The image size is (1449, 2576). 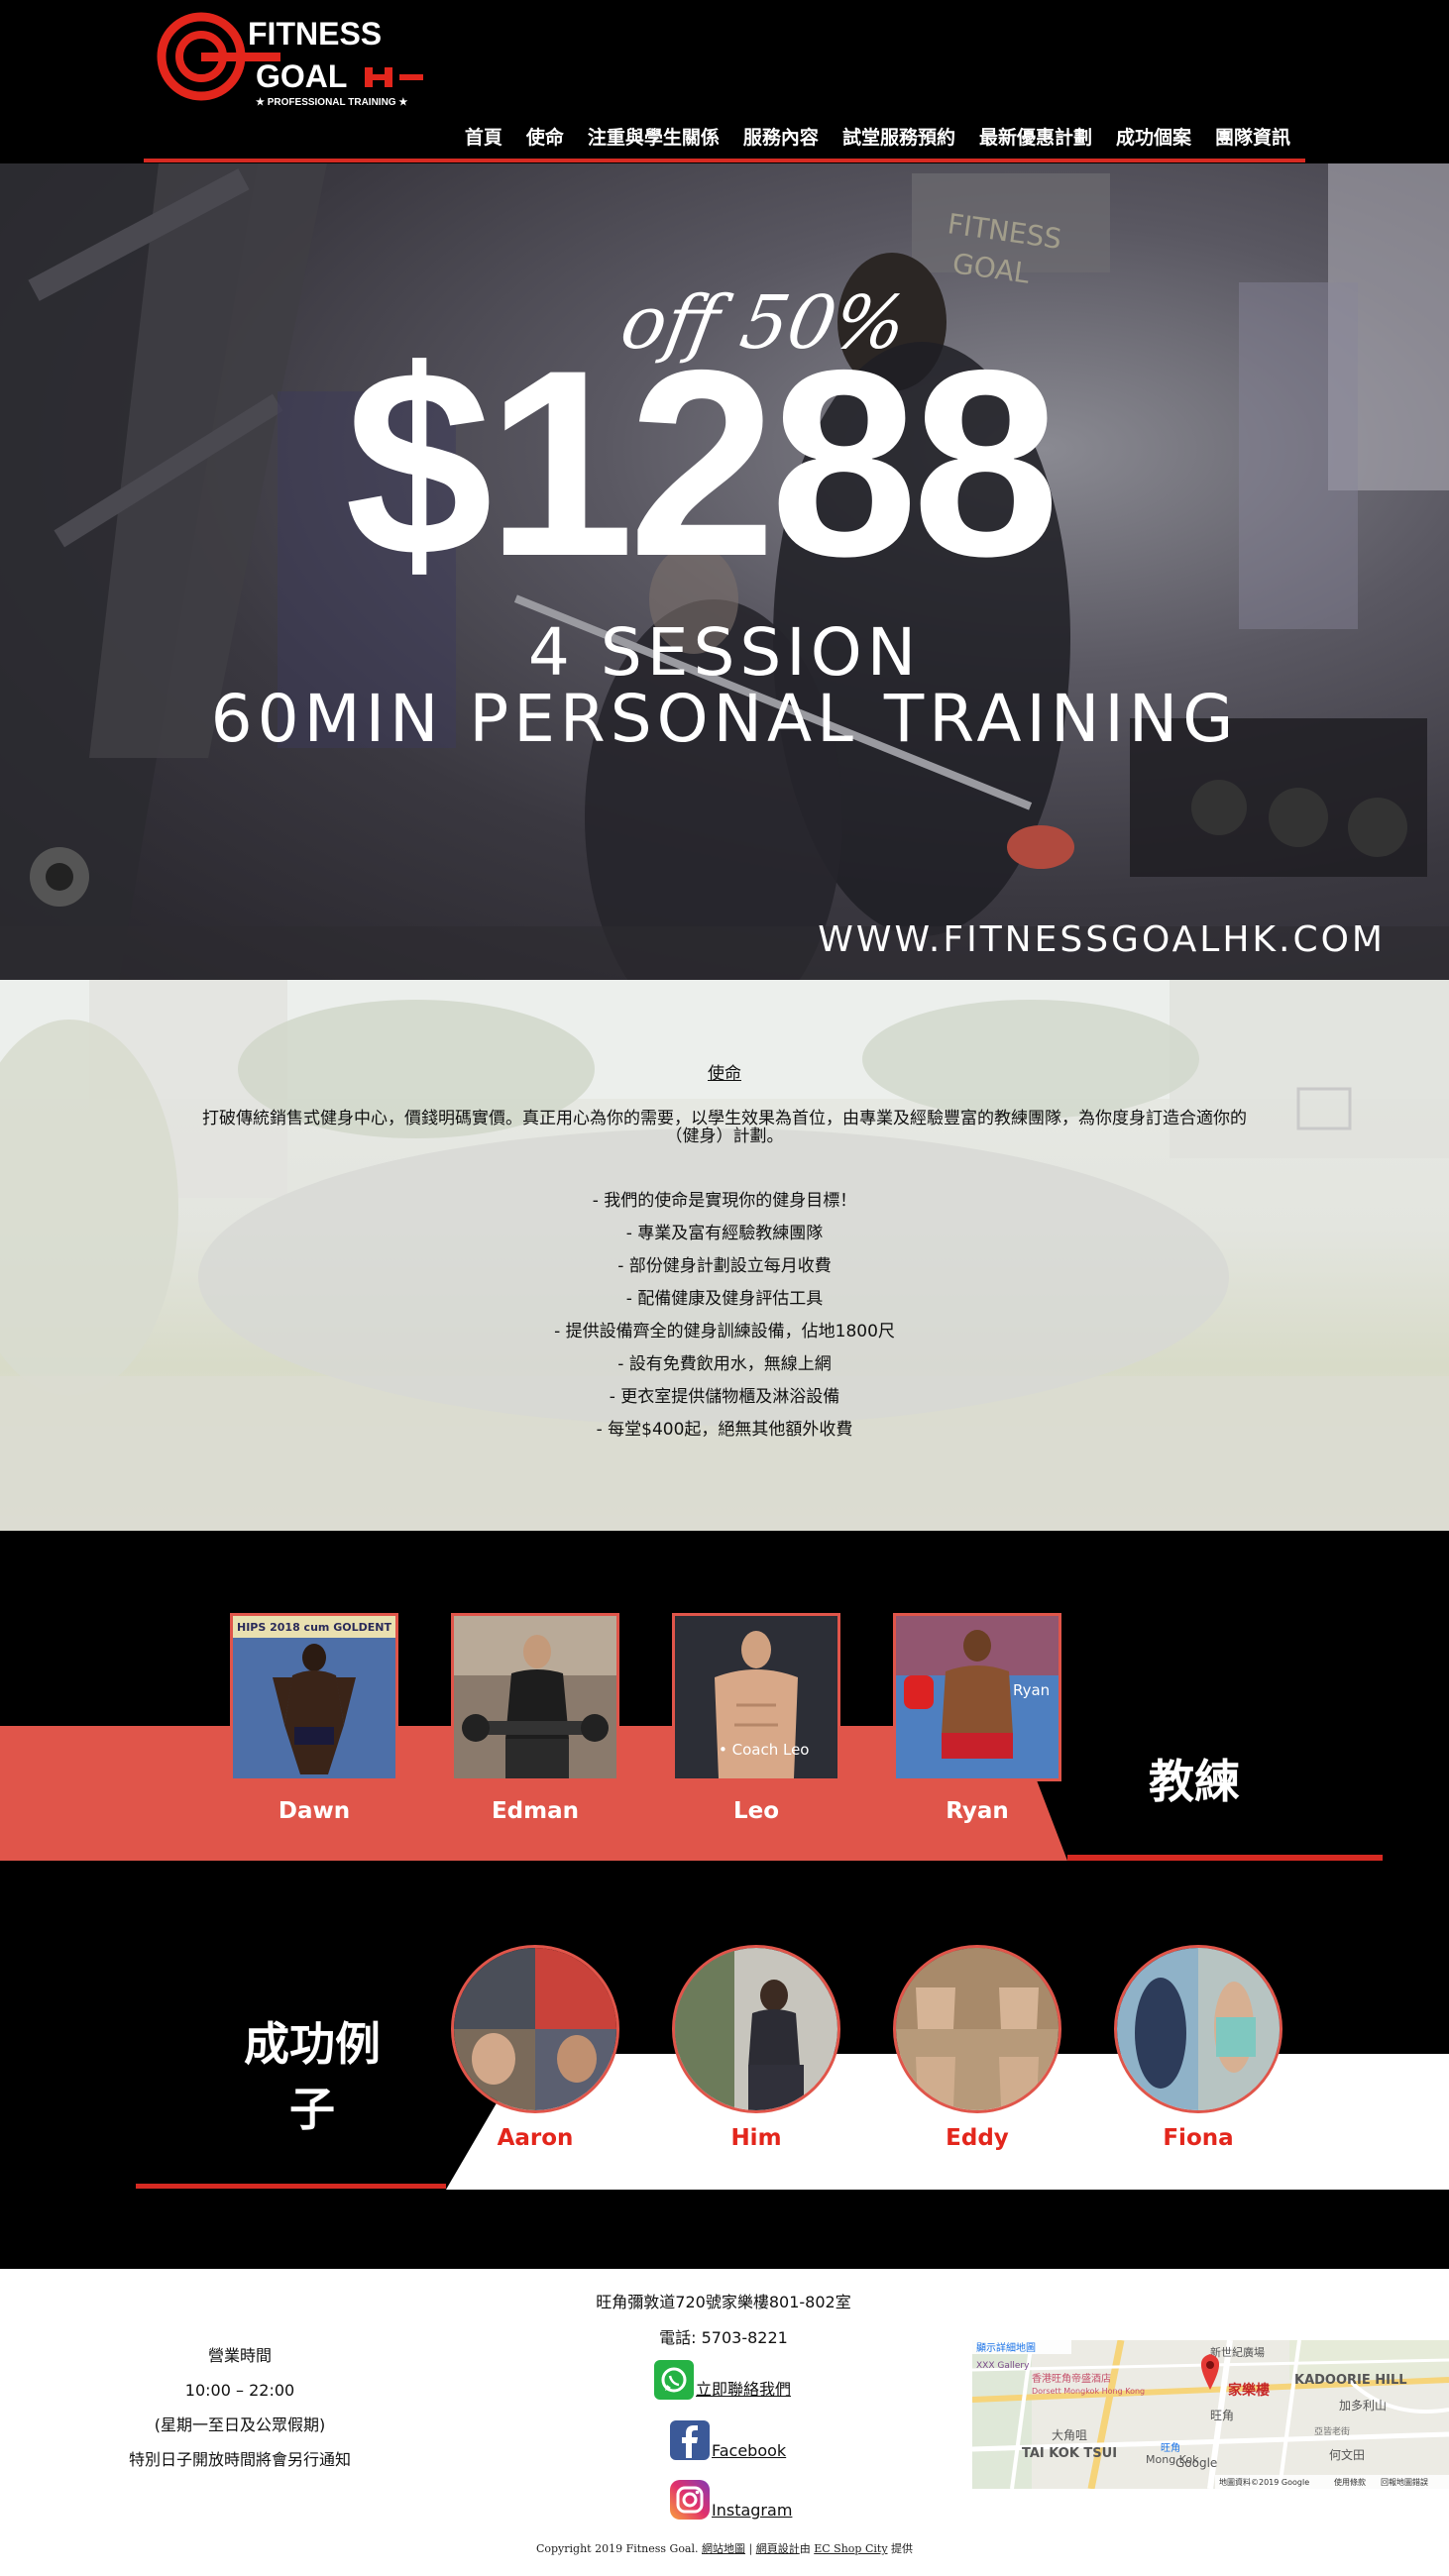 I want to click on instagram-label: Instagram, so click(x=752, y=2510).